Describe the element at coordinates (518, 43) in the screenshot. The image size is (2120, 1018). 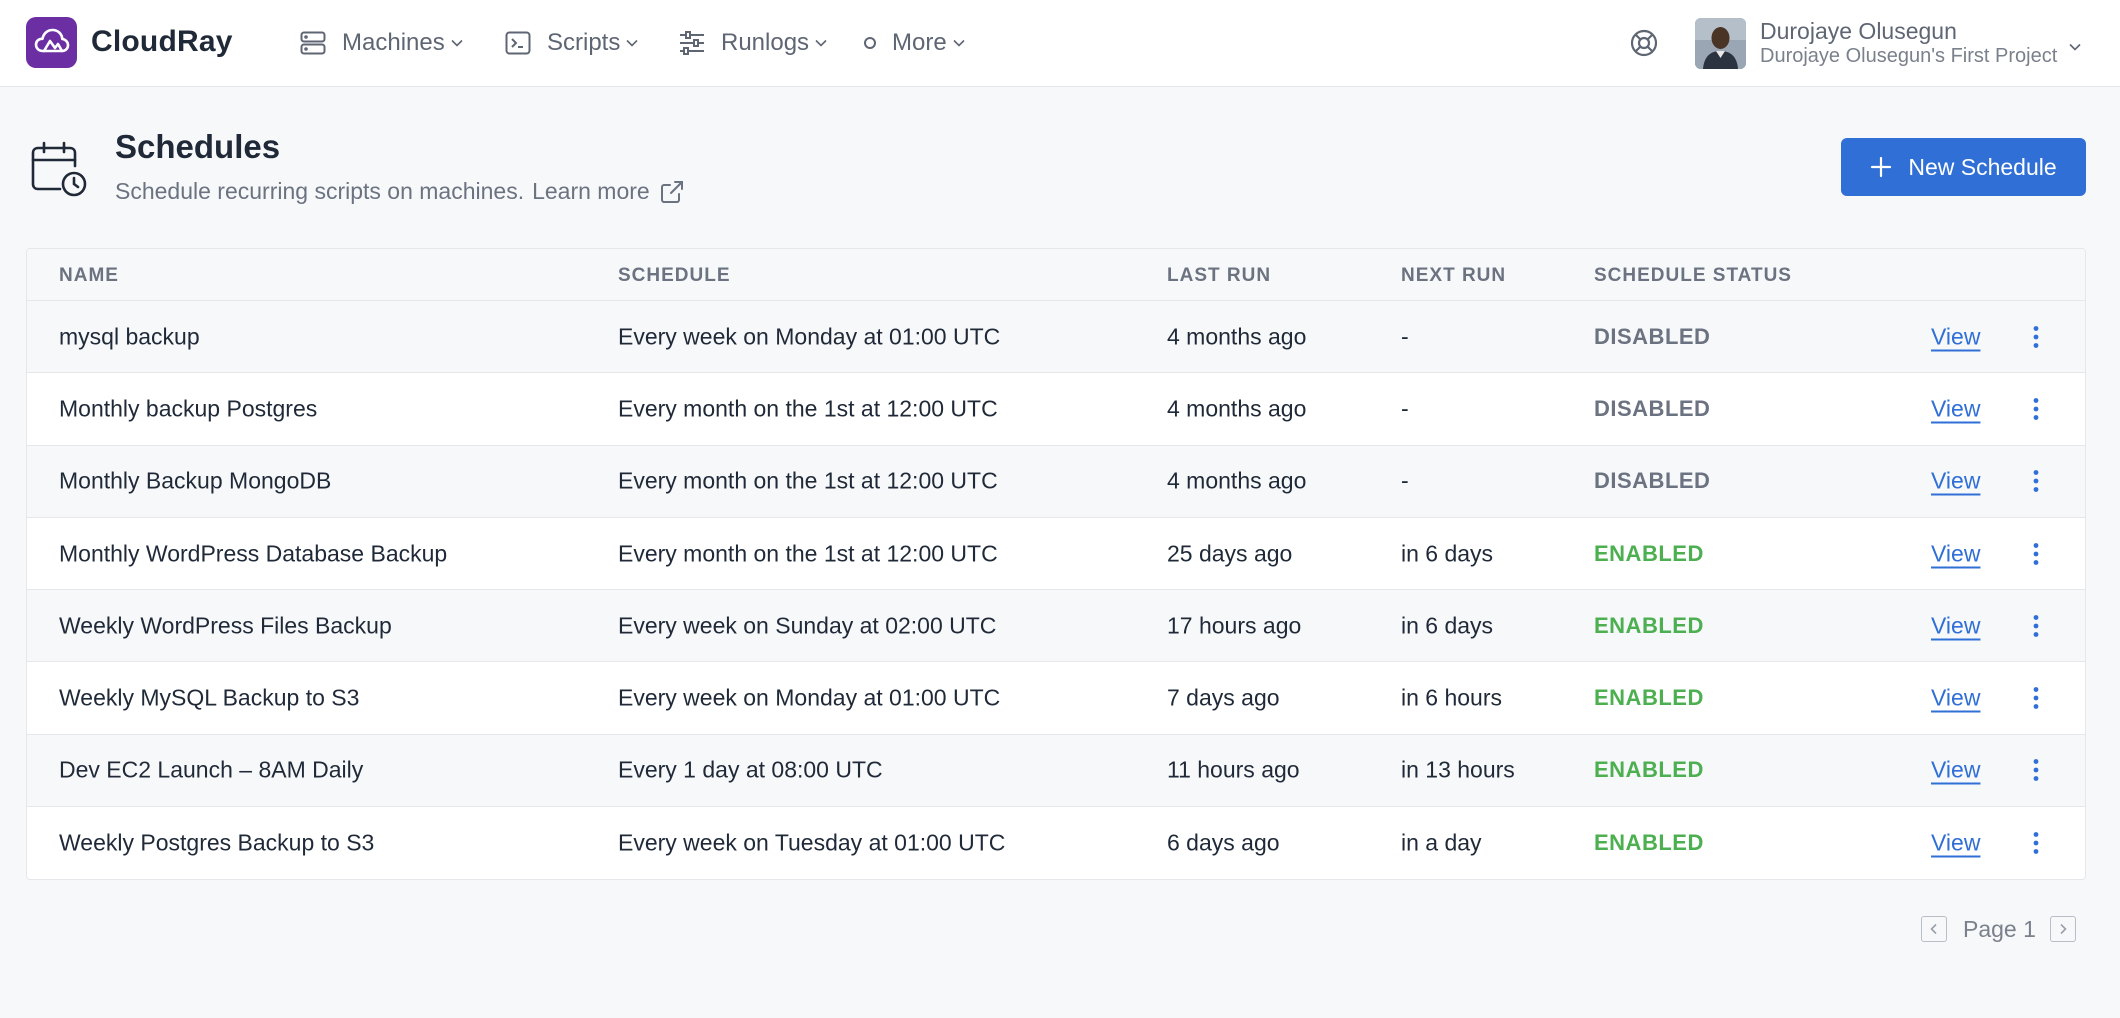
I see `terminal-icon` at that location.